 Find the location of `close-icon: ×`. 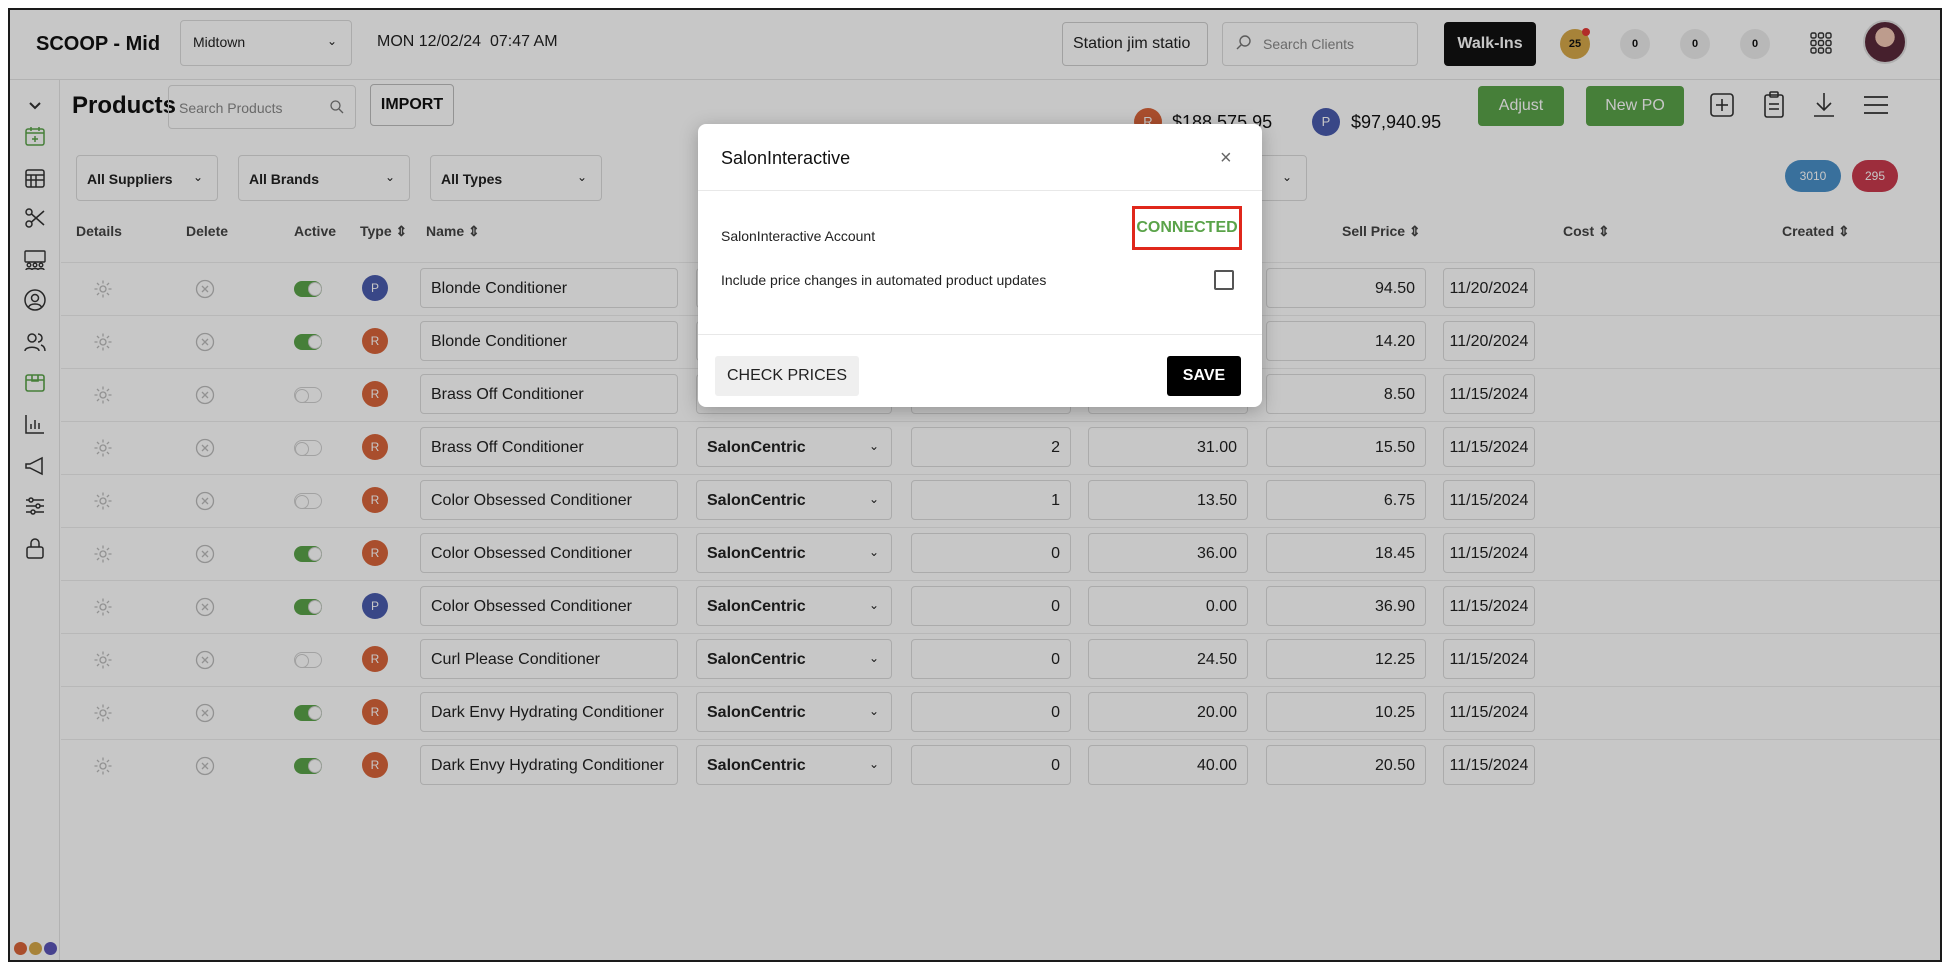

close-icon: × is located at coordinates (1226, 158).